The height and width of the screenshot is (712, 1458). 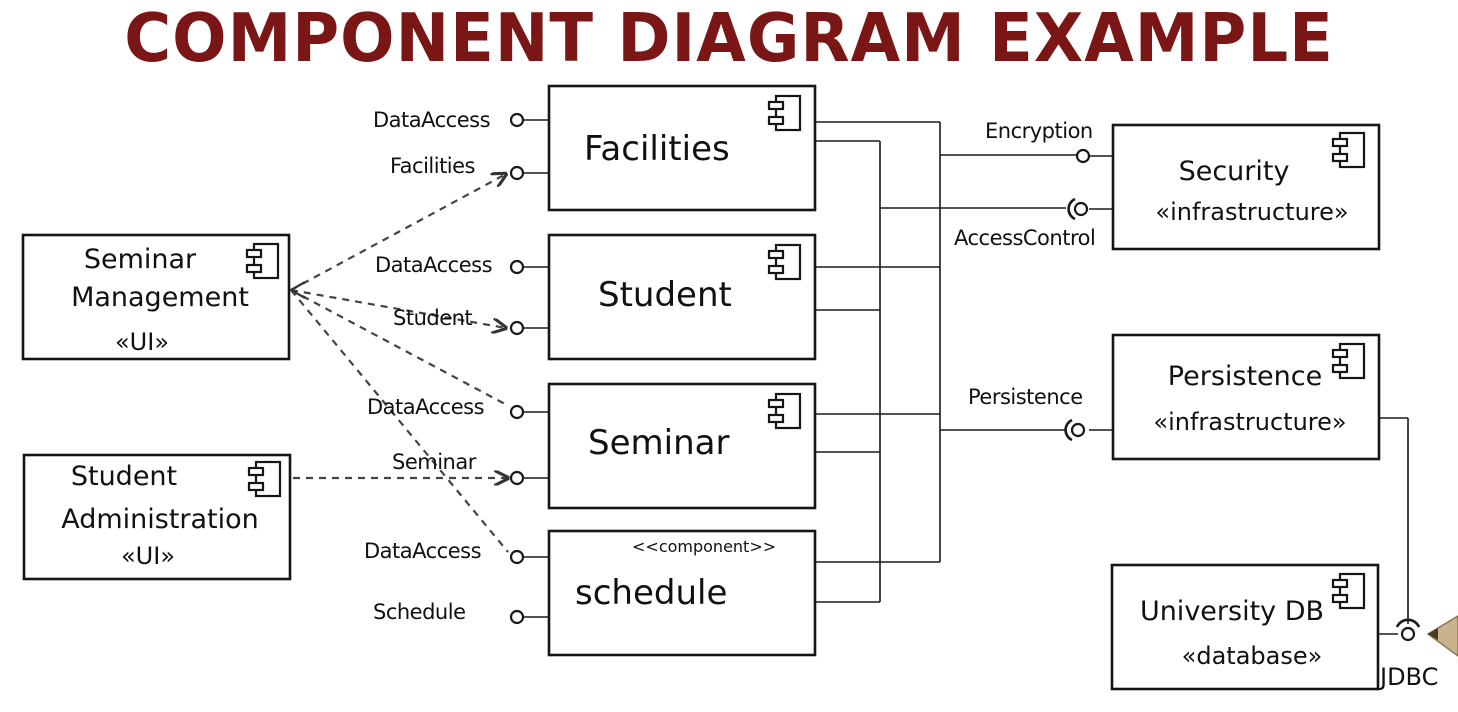 What do you see at coordinates (1232, 611) in the screenshot?
I see `component-name: University DB` at bounding box center [1232, 611].